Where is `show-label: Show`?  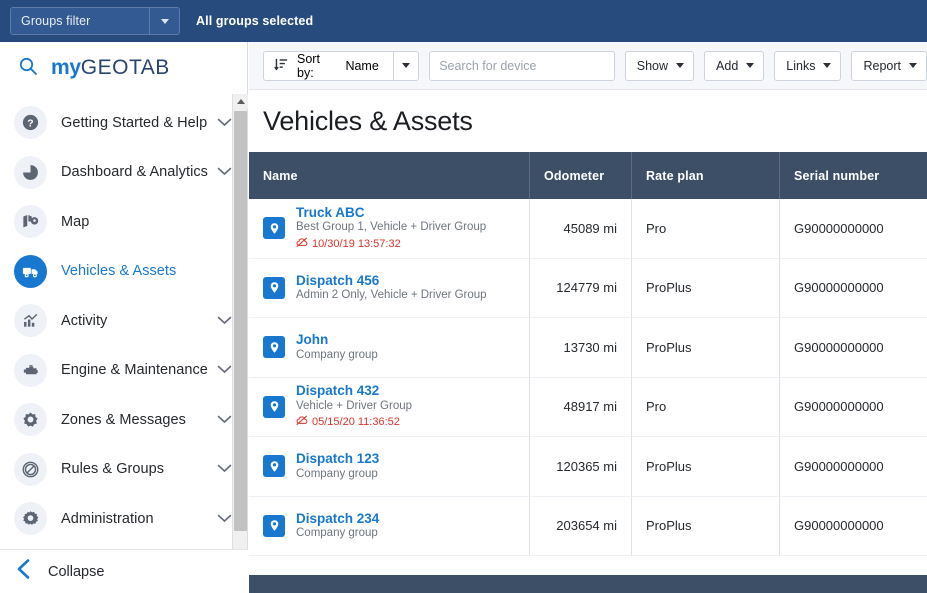 show-label: Show is located at coordinates (652, 65).